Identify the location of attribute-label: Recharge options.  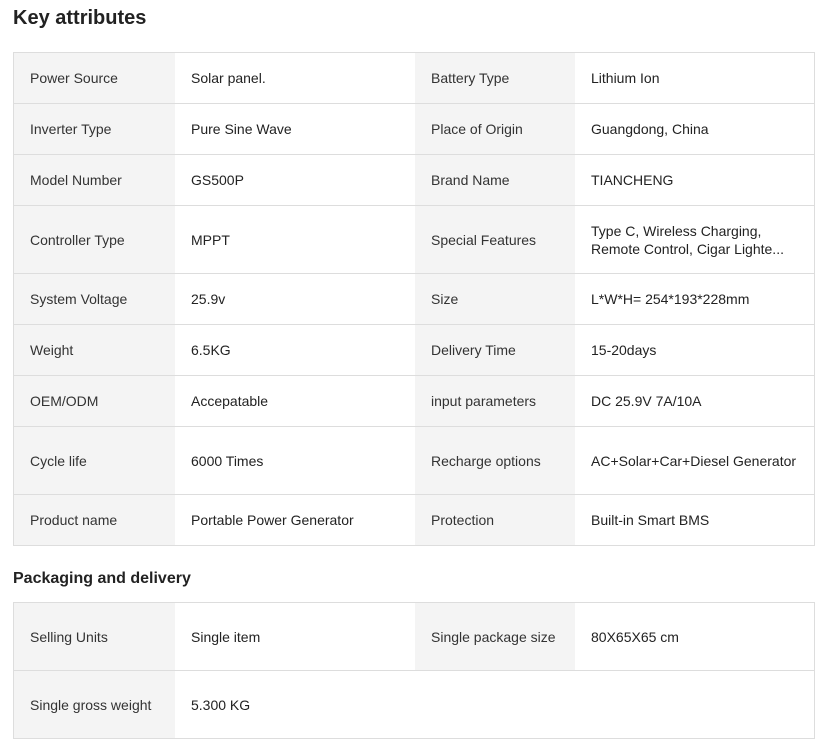
(495, 460).